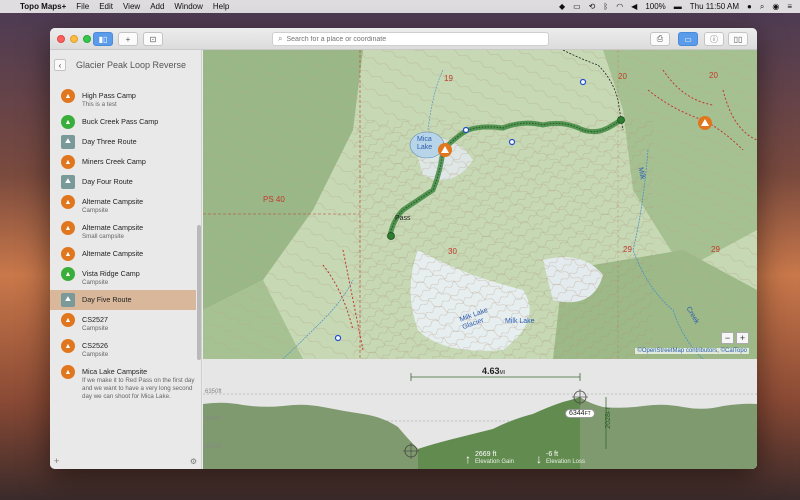 Image resolution: width=800 pixels, height=500 pixels. I want to click on map-layers-button: ▯▯, so click(738, 39).